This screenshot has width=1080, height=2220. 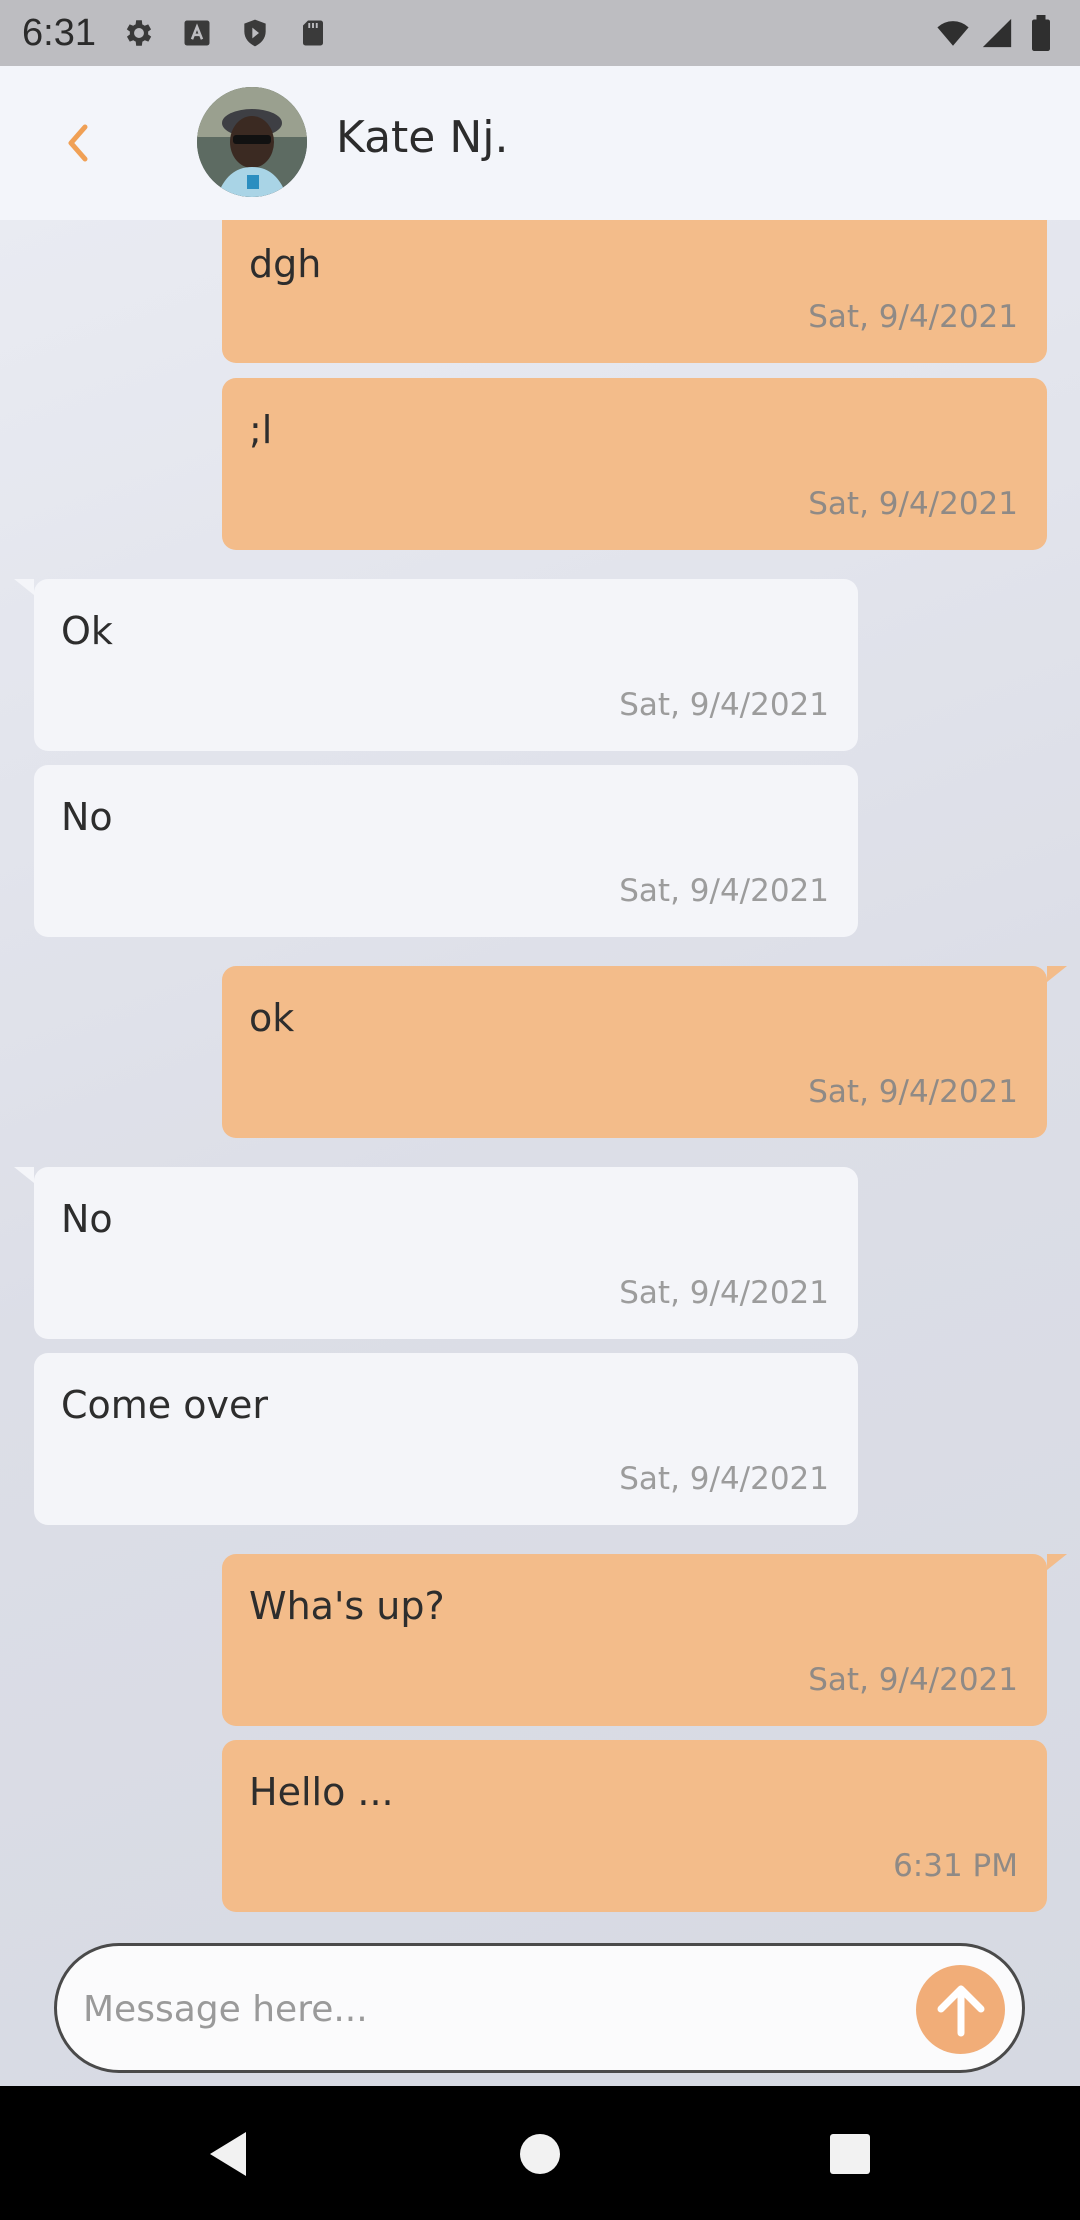 I want to click on message-text: Come over, so click(x=164, y=1405).